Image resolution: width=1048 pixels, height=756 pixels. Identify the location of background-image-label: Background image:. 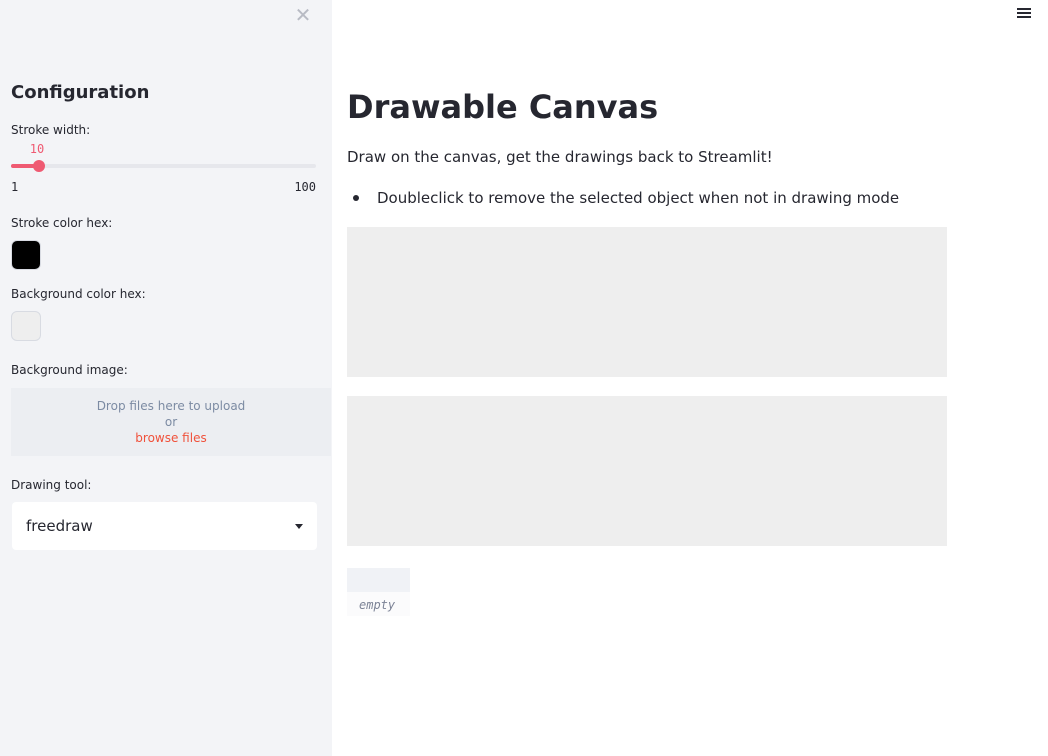
(69, 370).